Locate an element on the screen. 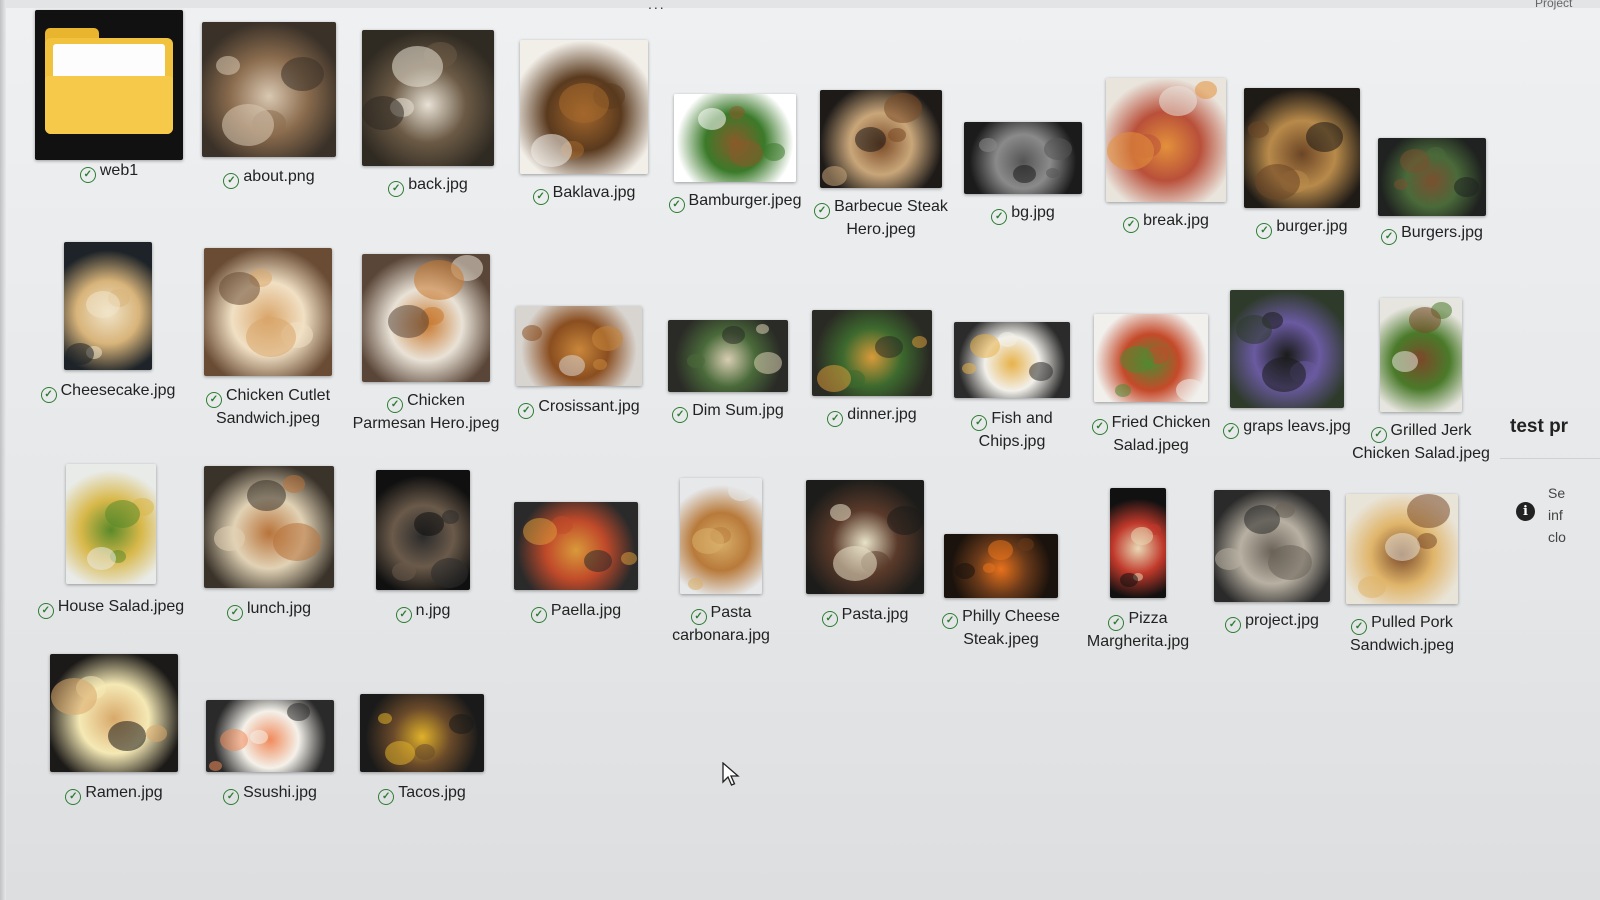 This screenshot has width=1600, height=900. file-name-label: ✓ Baklava.jpg is located at coordinates (584, 193).